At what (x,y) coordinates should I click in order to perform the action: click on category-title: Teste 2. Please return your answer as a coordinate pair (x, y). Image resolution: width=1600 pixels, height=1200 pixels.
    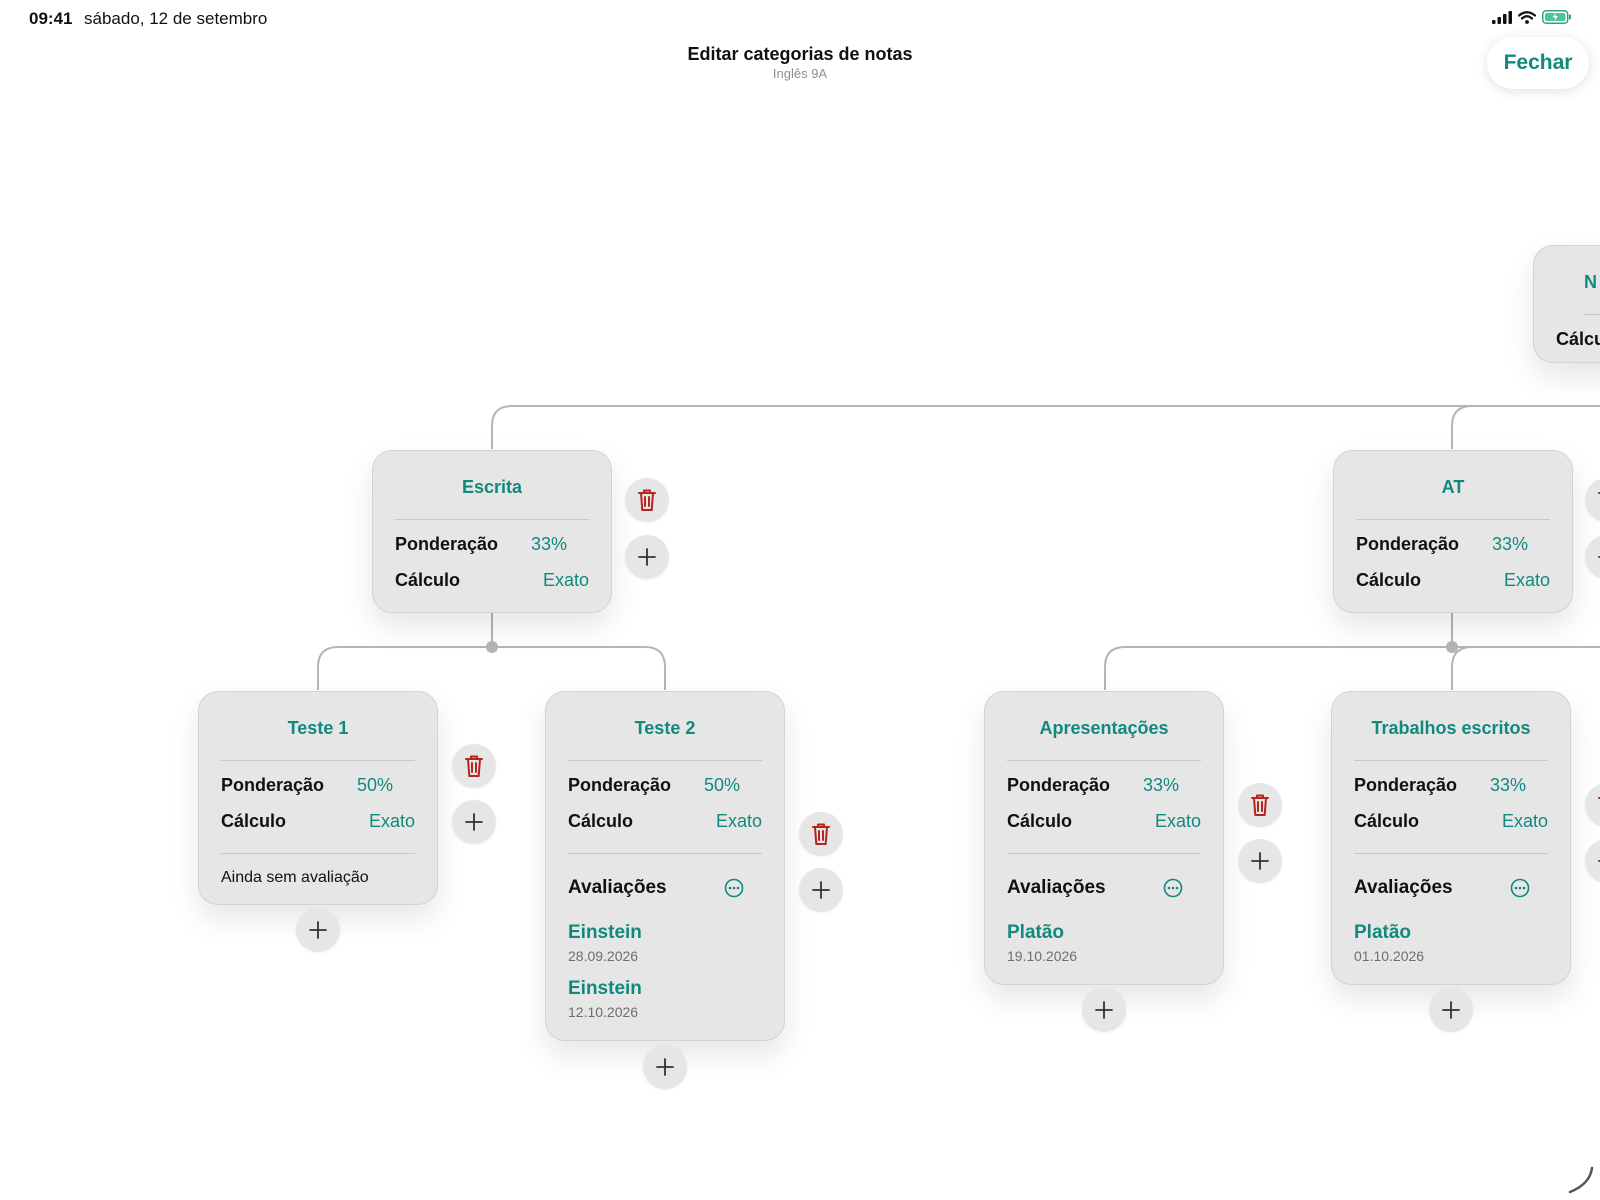
    Looking at the image, I should click on (665, 726).